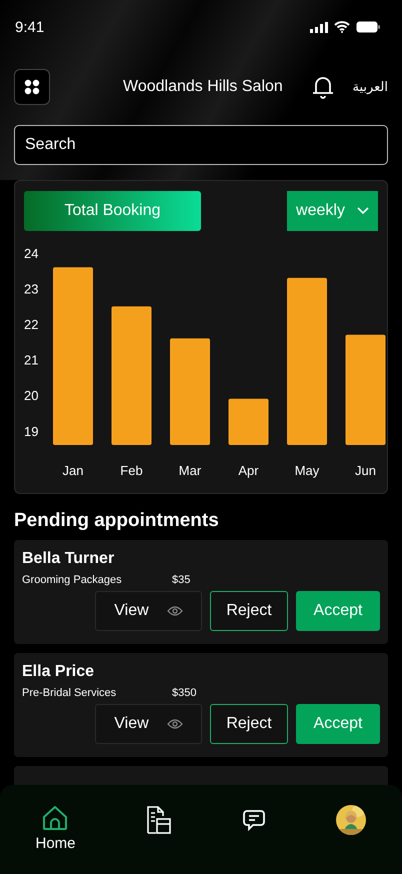 The image size is (402, 874). Describe the element at coordinates (70, 693) in the screenshot. I see `service-name: Pre-Bridal Services` at that location.